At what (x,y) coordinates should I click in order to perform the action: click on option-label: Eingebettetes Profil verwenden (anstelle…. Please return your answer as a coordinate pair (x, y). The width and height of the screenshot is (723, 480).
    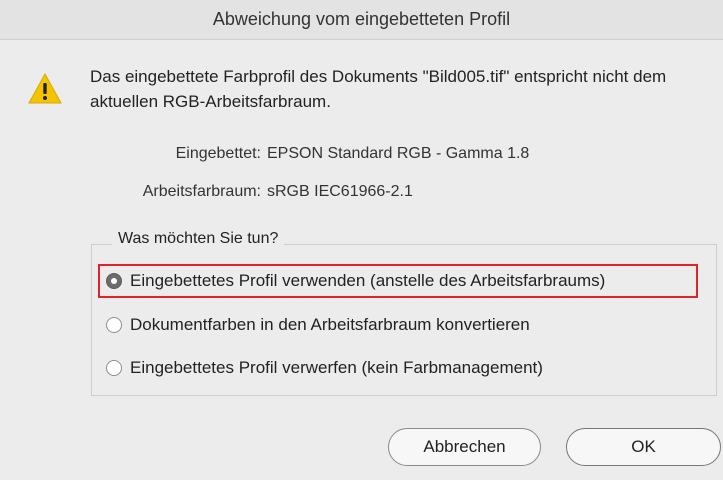
    Looking at the image, I should click on (368, 280).